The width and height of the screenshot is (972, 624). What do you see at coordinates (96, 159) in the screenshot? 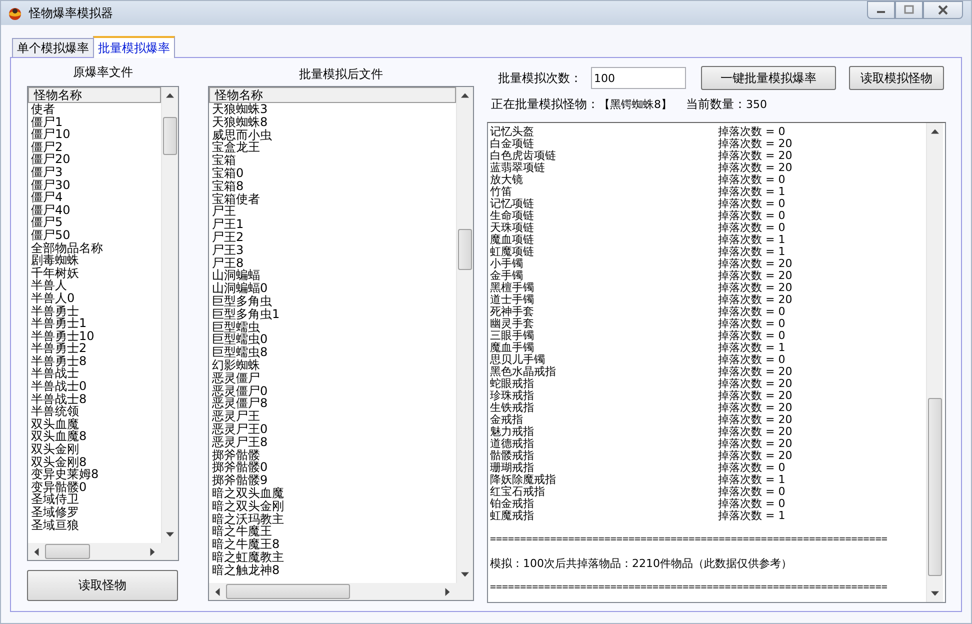
I see `list-item: 僵尸20` at bounding box center [96, 159].